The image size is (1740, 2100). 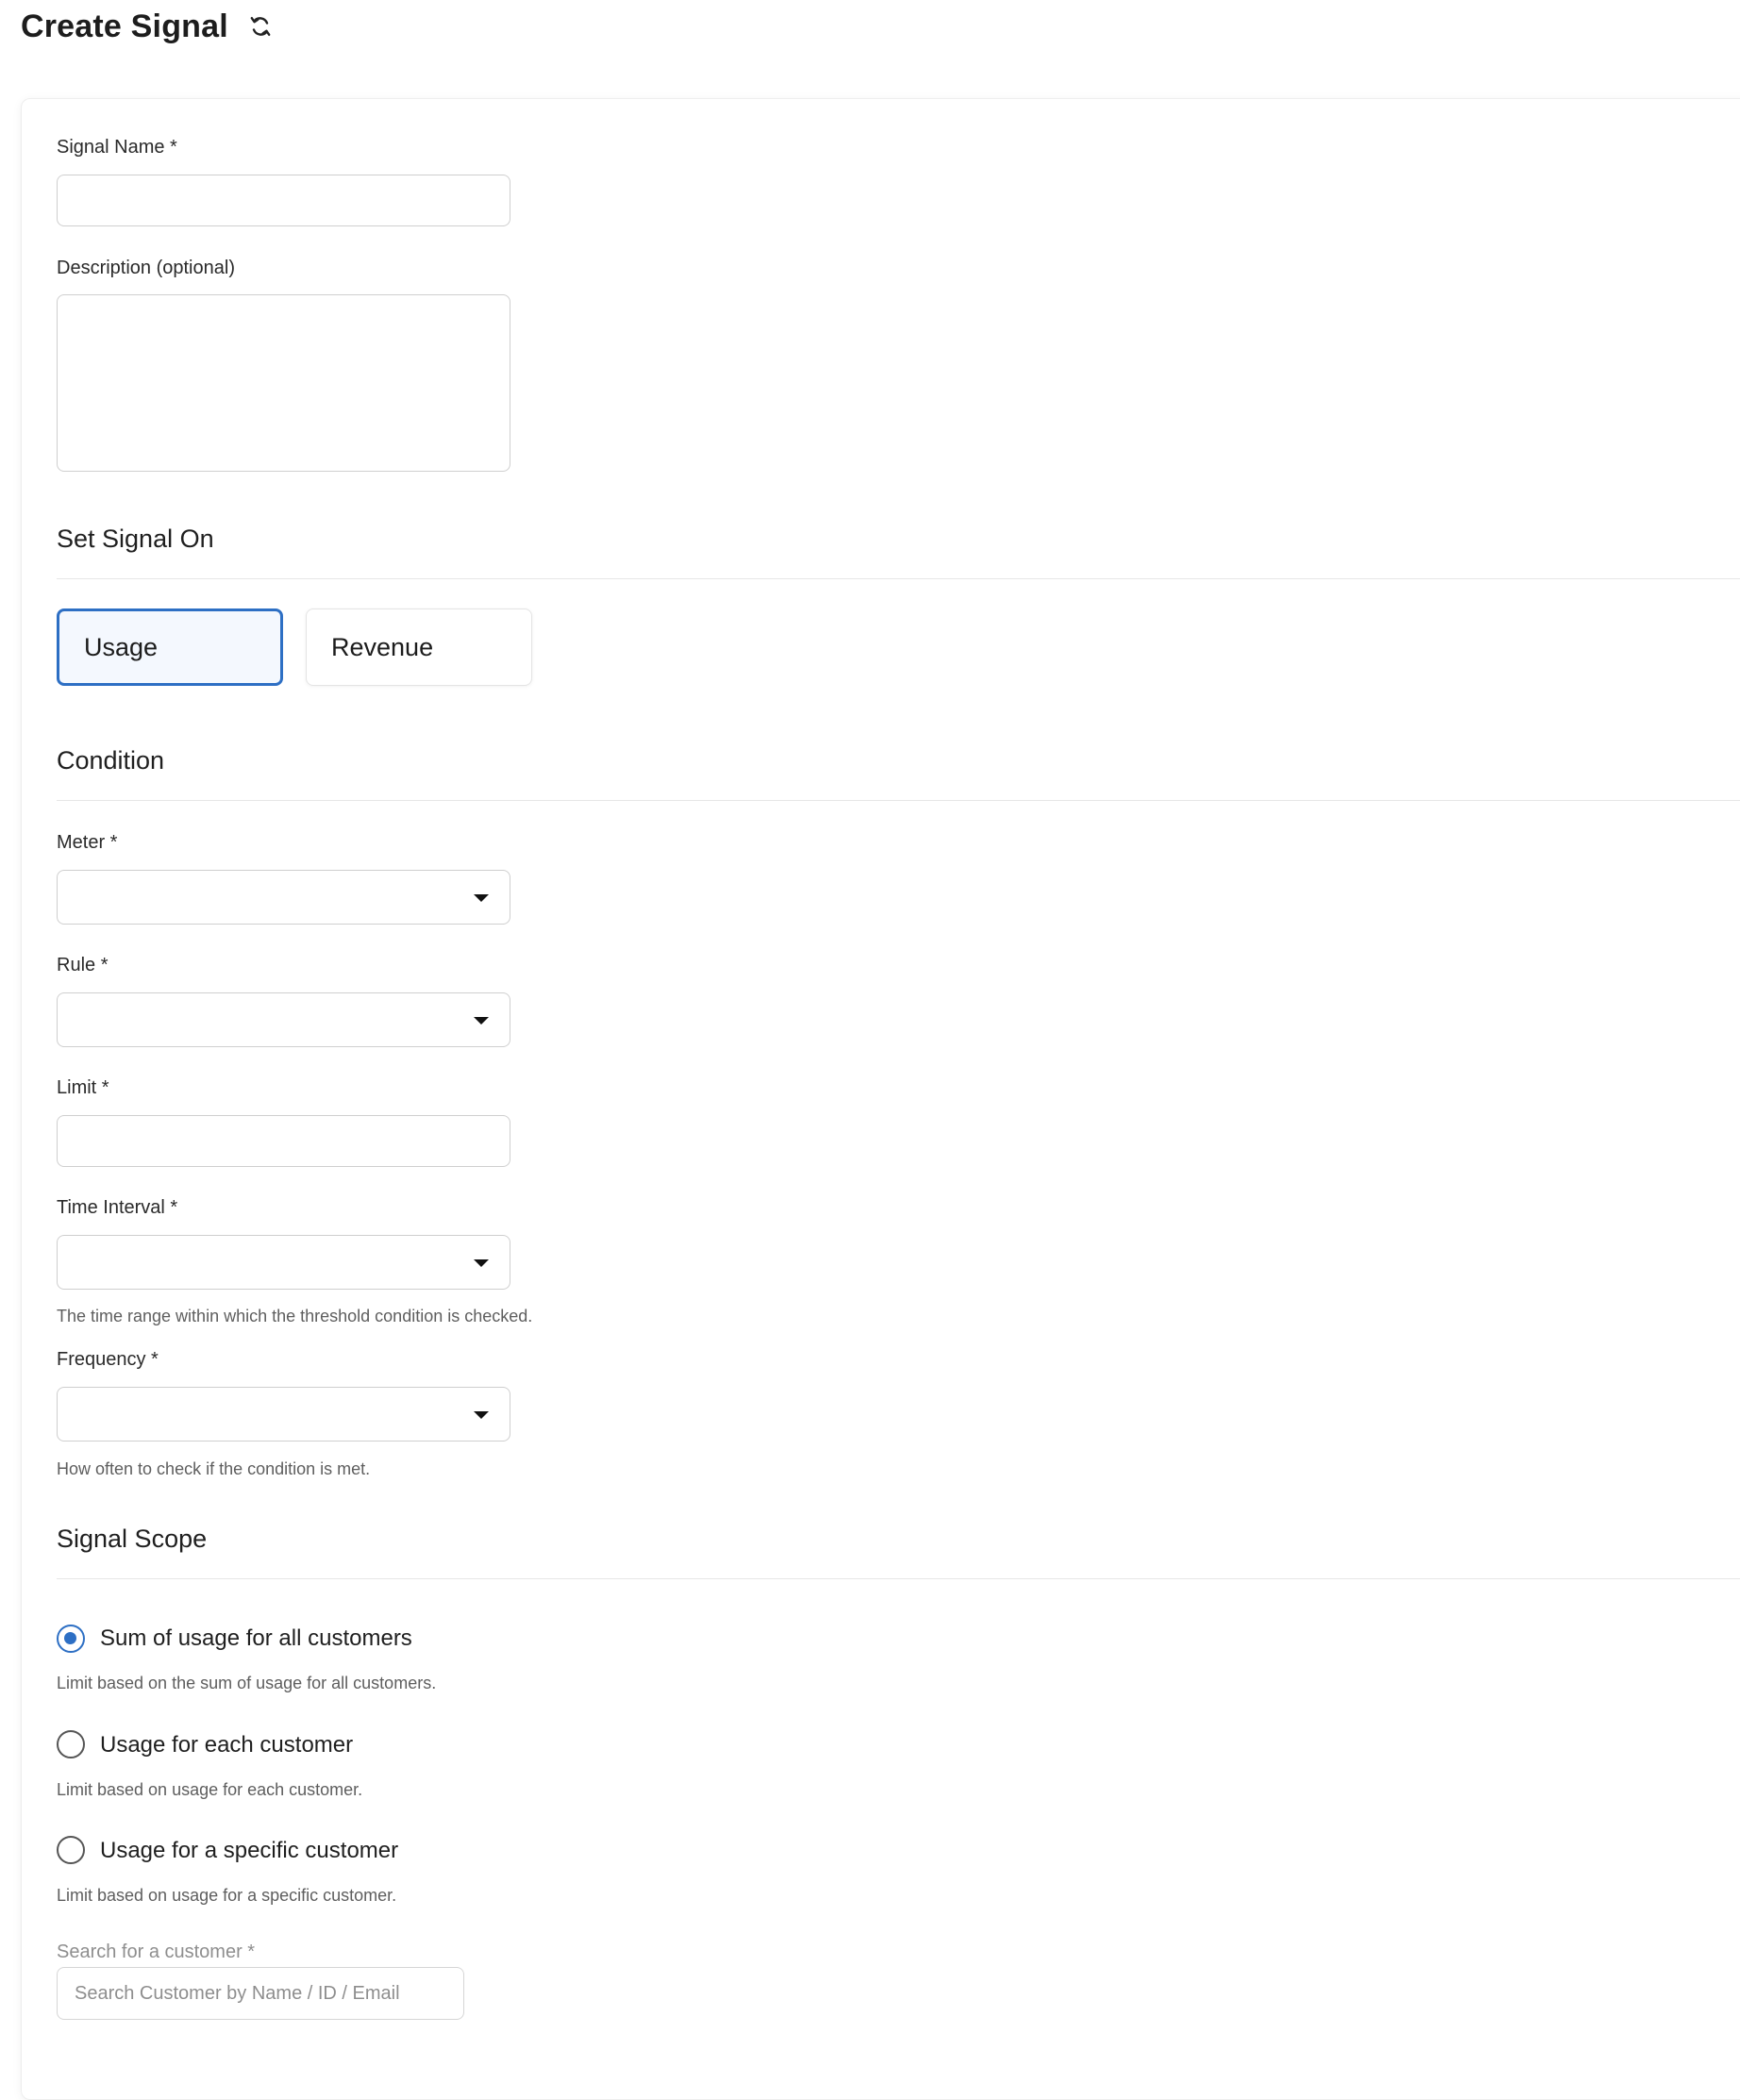 I want to click on limit-label: Limit *, so click(x=83, y=1087).